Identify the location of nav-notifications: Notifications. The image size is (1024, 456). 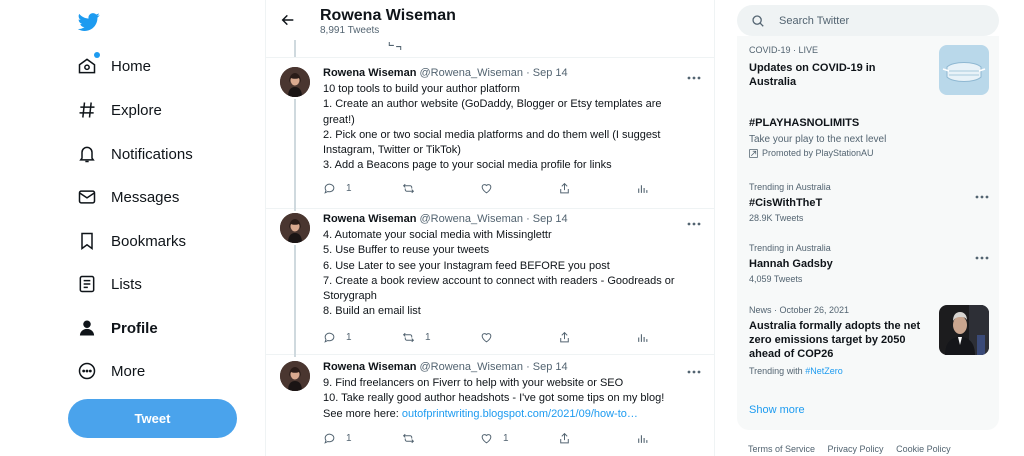
(134, 154).